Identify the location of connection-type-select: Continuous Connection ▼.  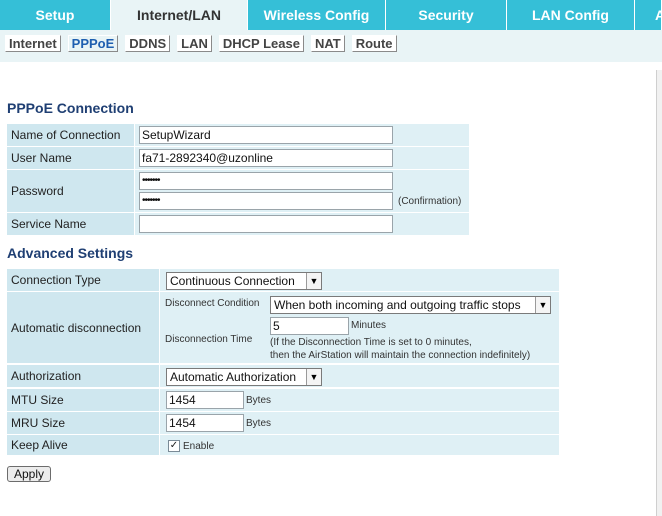
(244, 281).